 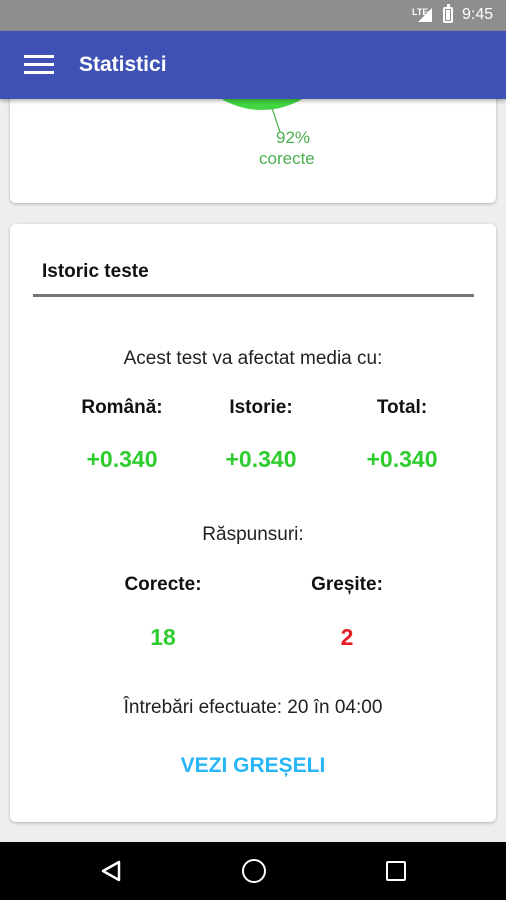 What do you see at coordinates (448, 13) in the screenshot?
I see `battery-icon` at bounding box center [448, 13].